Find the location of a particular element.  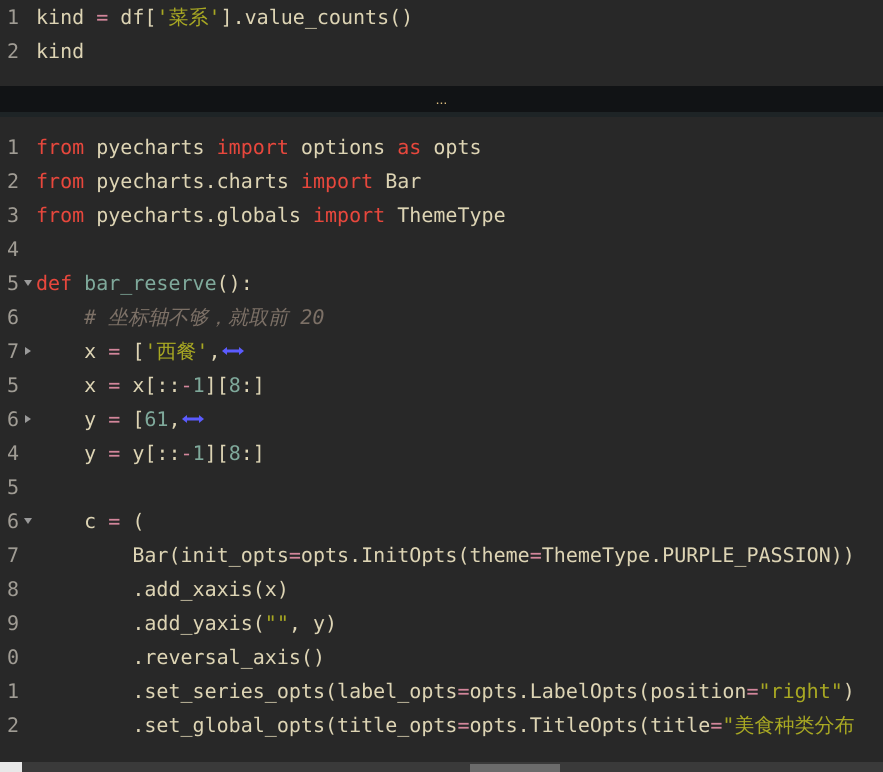

code-token: .set_global_opts(title_opts is located at coordinates (294, 725).